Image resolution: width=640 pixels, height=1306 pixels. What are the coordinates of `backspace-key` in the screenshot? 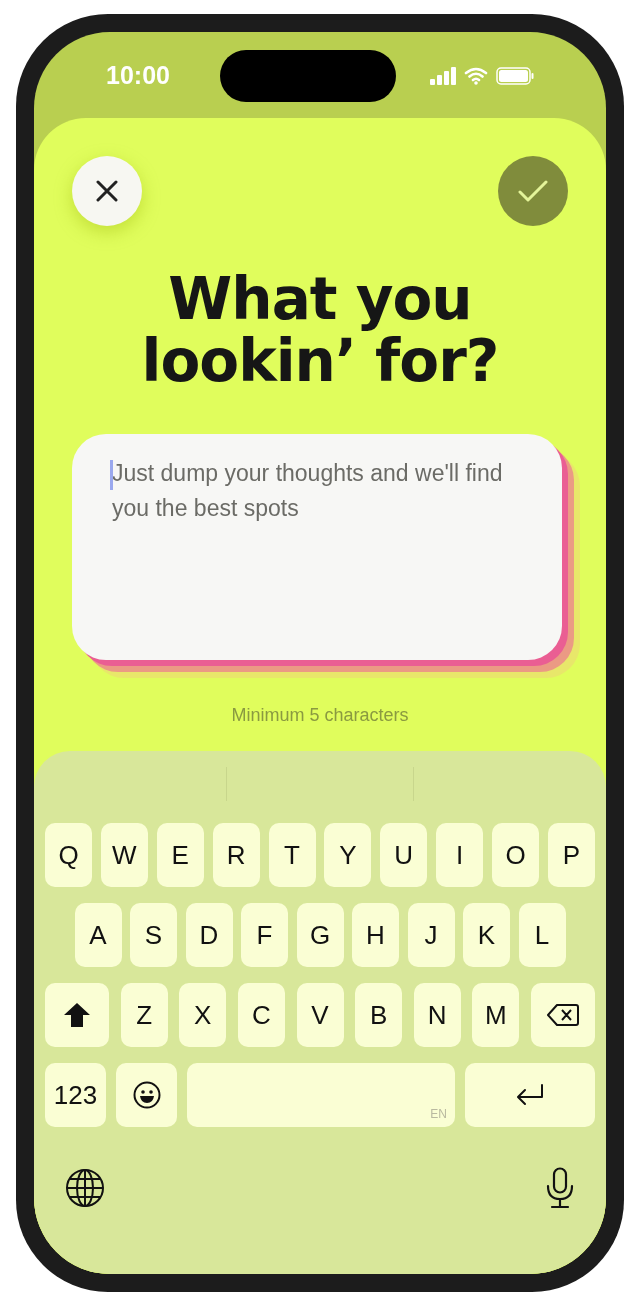 It's located at (563, 1015).